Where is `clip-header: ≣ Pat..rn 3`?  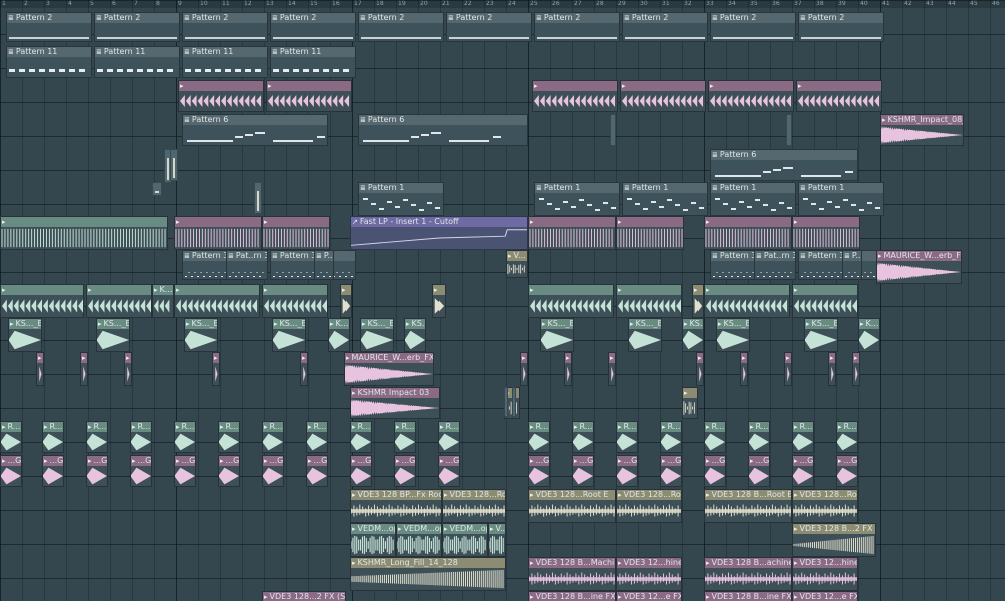
clip-header: ≣ Pat..rn 3 is located at coordinates (247, 256).